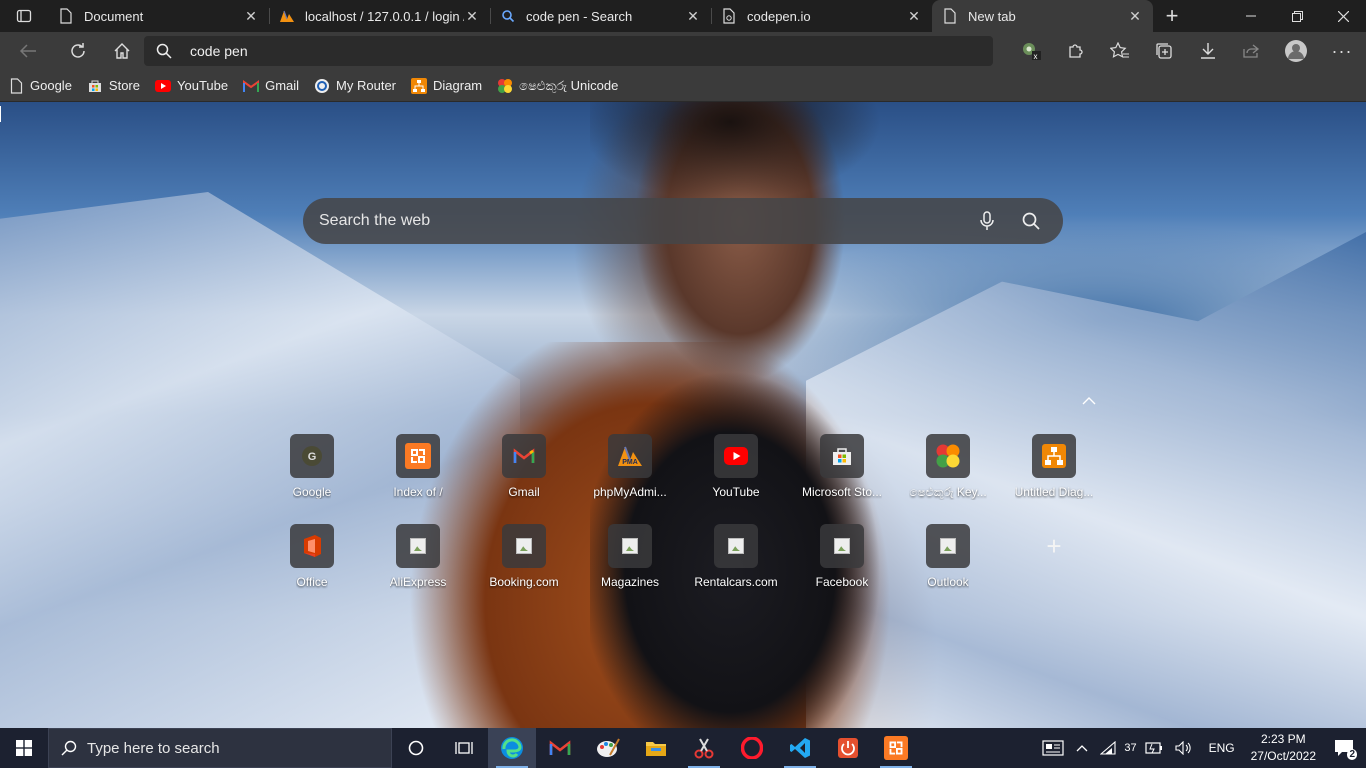 The width and height of the screenshot is (1366, 768). Describe the element at coordinates (1042, 16) in the screenshot. I see `tab-new-tab: New tab ✕` at that location.